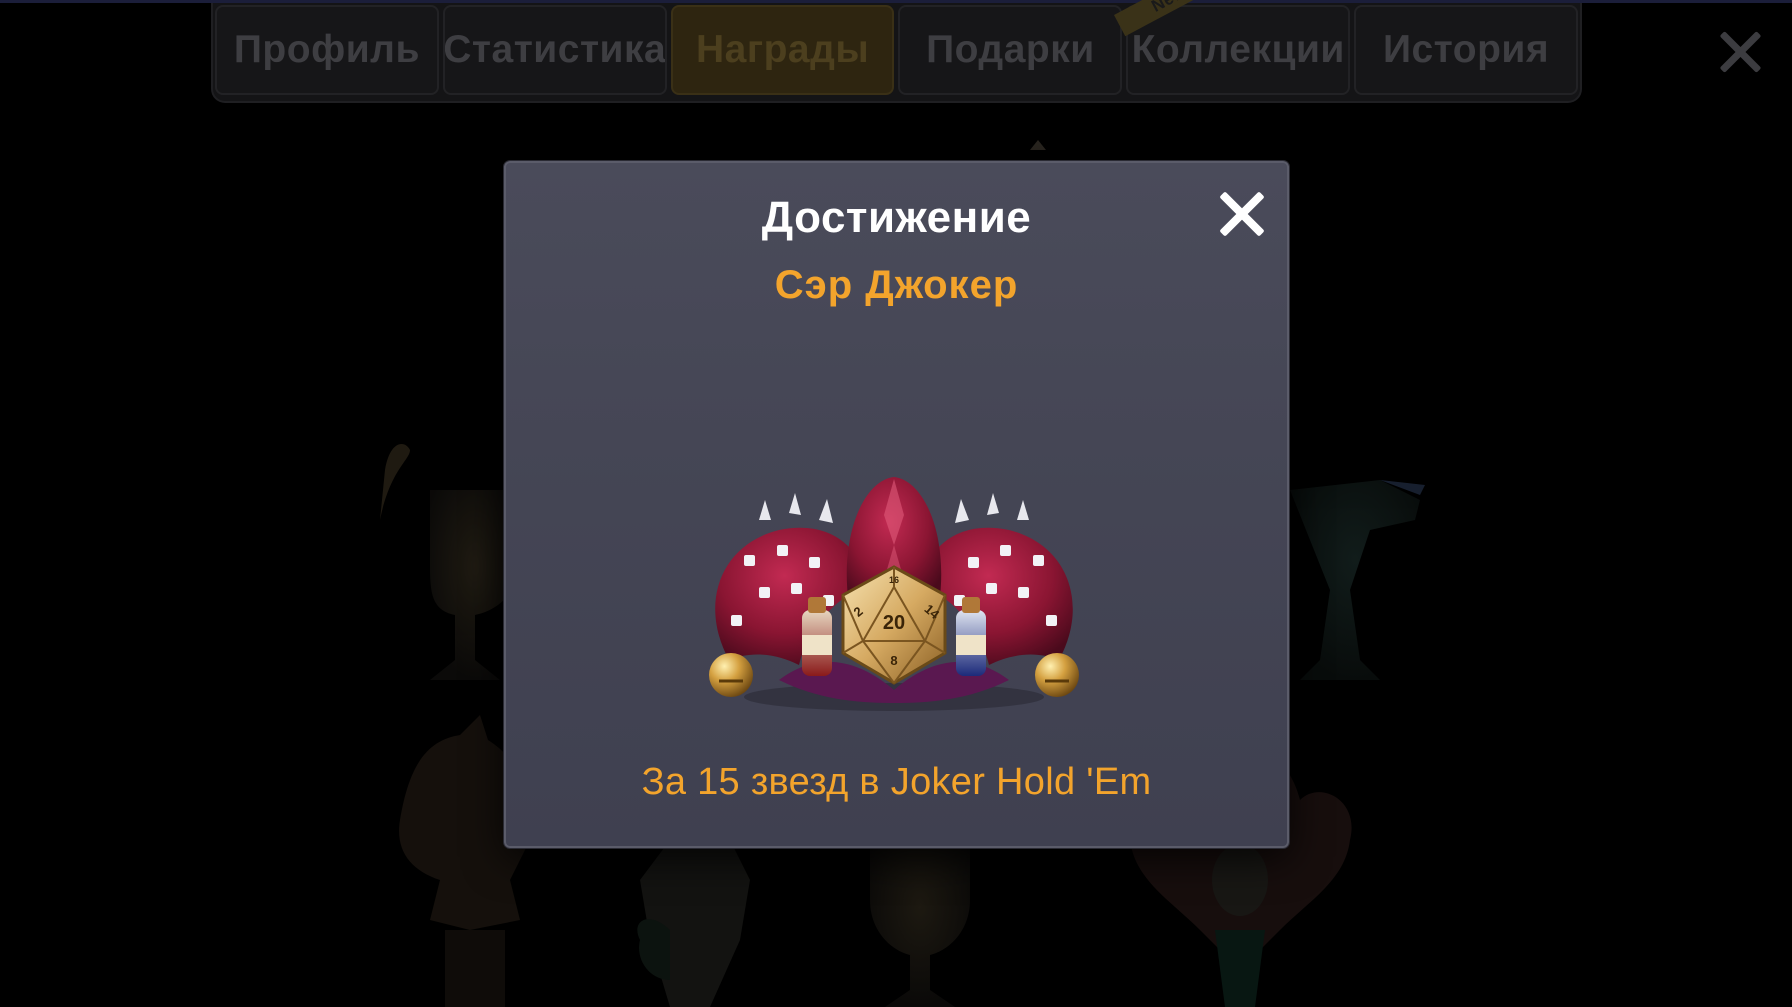  I want to click on dialog-title: Достижение, so click(896, 217).